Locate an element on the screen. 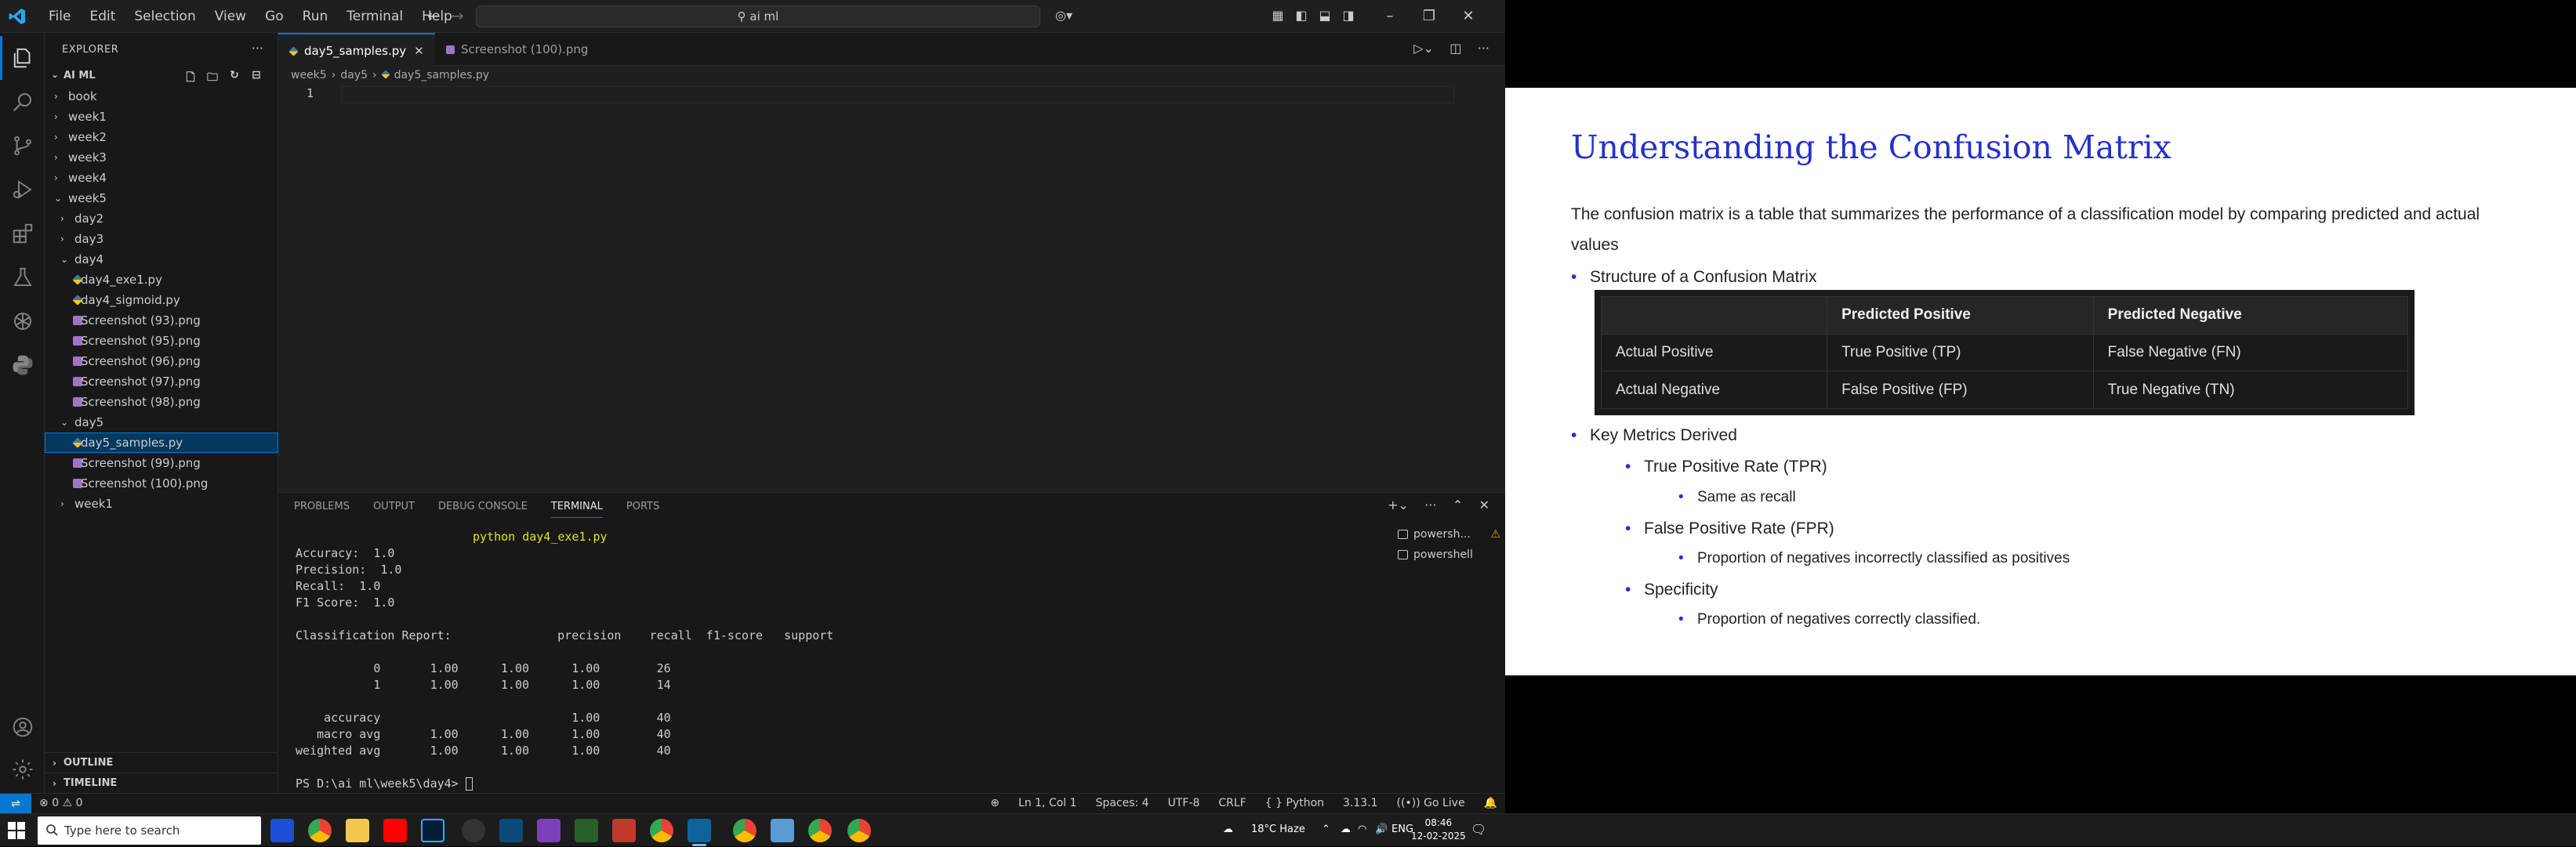  tab-output: OUTPUT is located at coordinates (394, 509).